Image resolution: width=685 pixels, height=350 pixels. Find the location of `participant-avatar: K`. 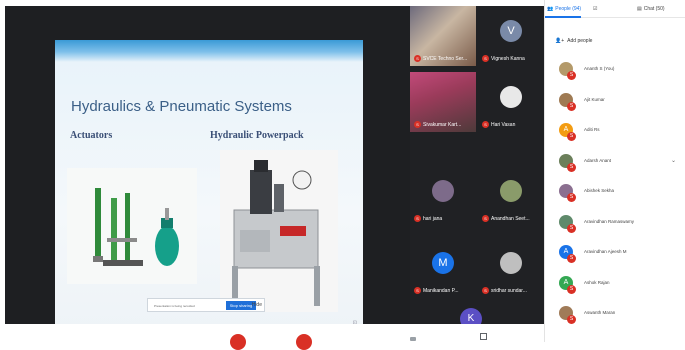

participant-avatar: K is located at coordinates (471, 316).